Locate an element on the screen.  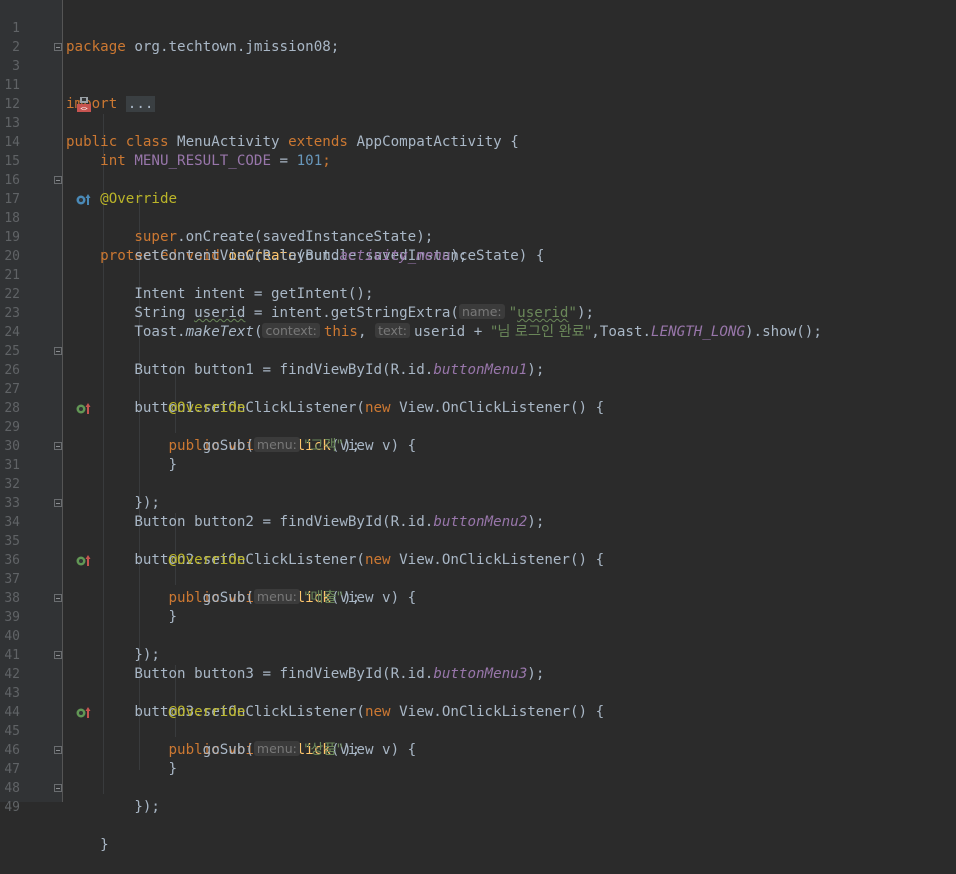
code-line: 32 is located at coordinates (478, 474).